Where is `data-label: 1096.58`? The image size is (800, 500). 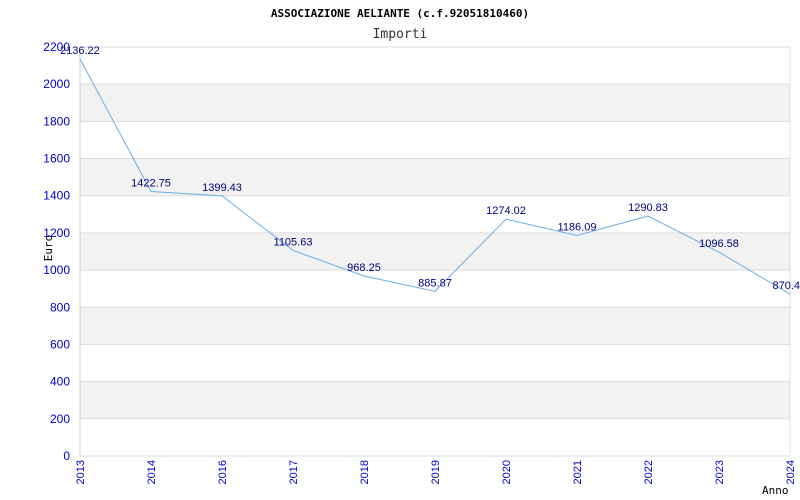 data-label: 1096.58 is located at coordinates (719, 244).